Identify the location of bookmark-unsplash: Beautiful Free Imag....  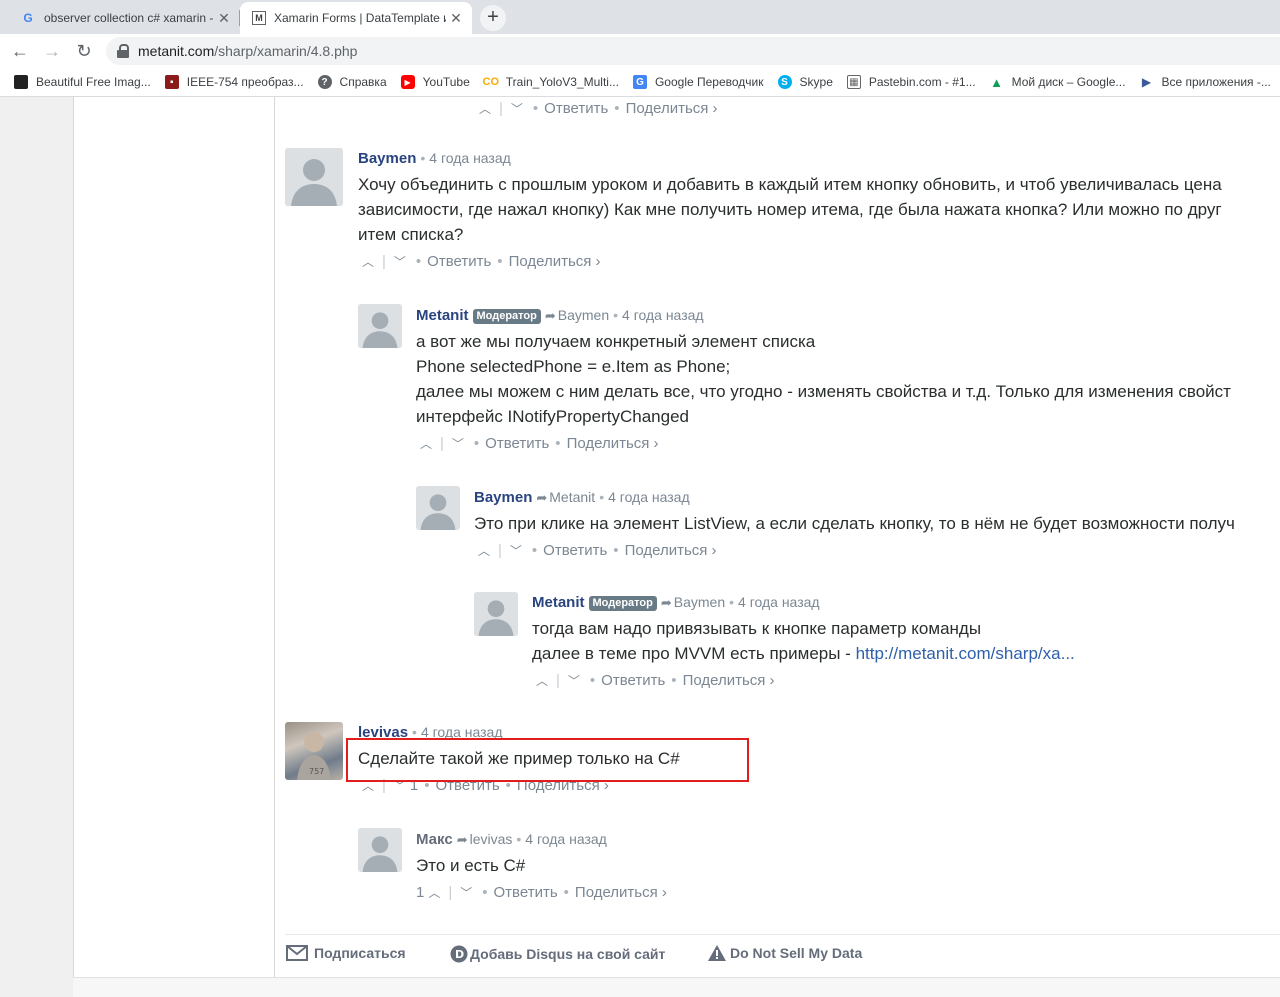
(82, 82).